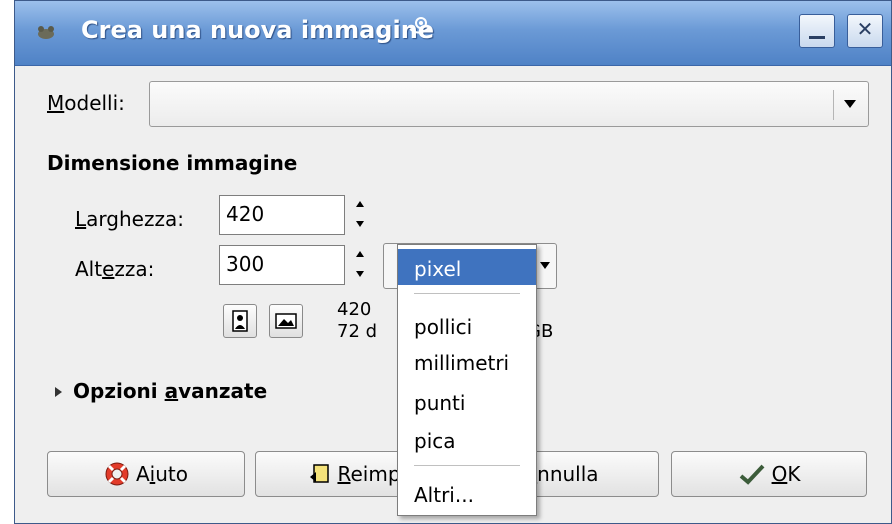 The height and width of the screenshot is (524, 892). What do you see at coordinates (56, 103) in the screenshot?
I see `templates-label-mnemonic: M` at bounding box center [56, 103].